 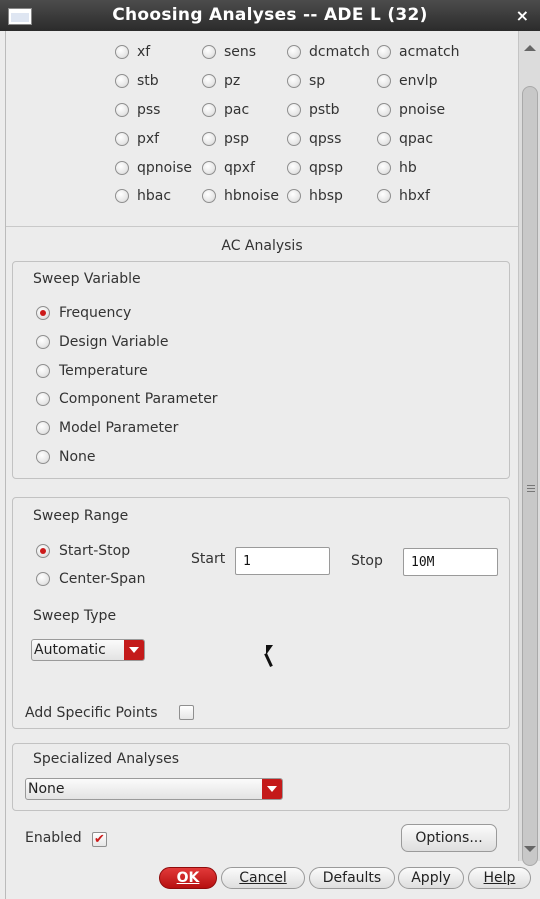 I want to click on sweep-type-dropdown: Automatic, so click(x=88, y=650).